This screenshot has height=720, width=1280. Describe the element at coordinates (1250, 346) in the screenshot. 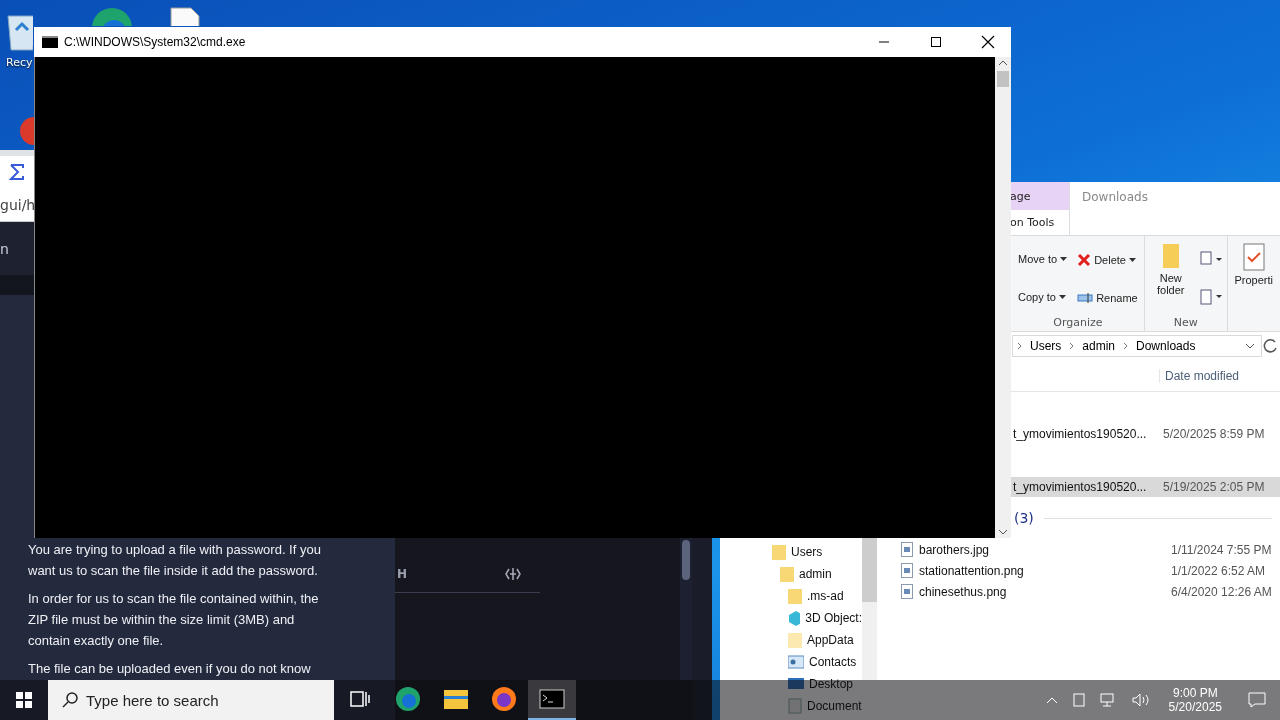

I see `chevron-down-icon` at that location.